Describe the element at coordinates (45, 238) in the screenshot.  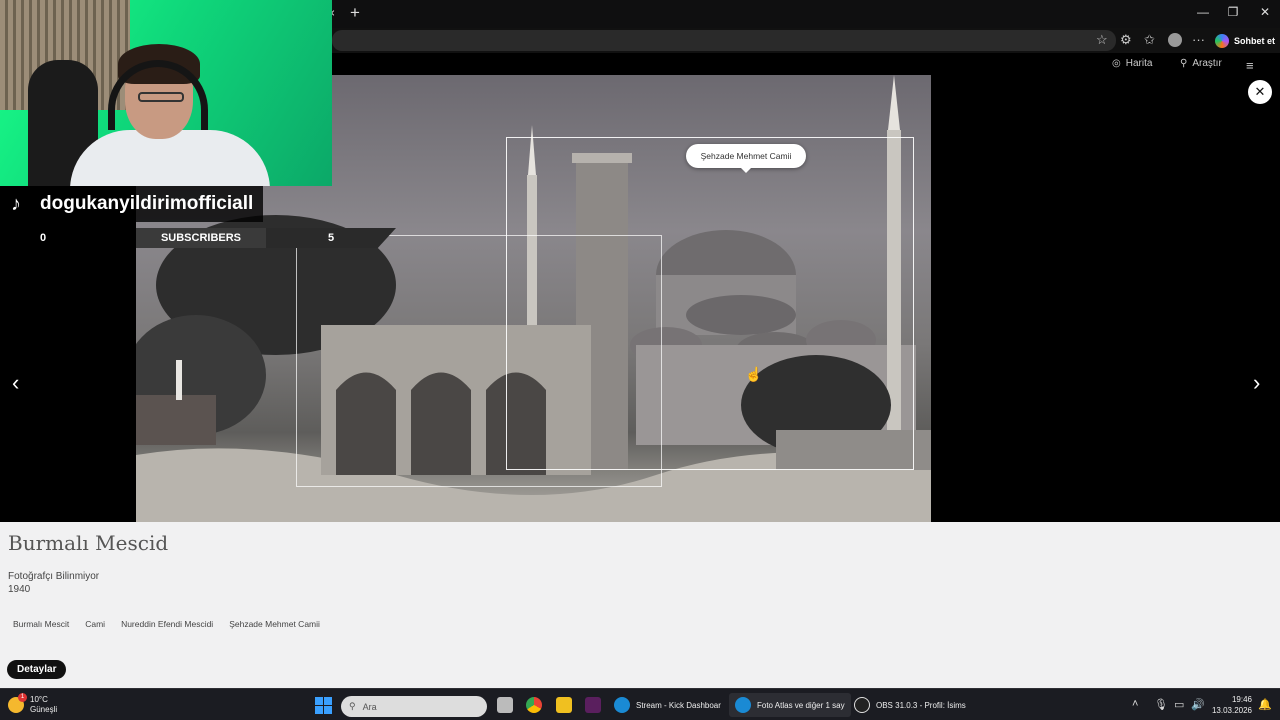
I see `counter-left: 0` at that location.